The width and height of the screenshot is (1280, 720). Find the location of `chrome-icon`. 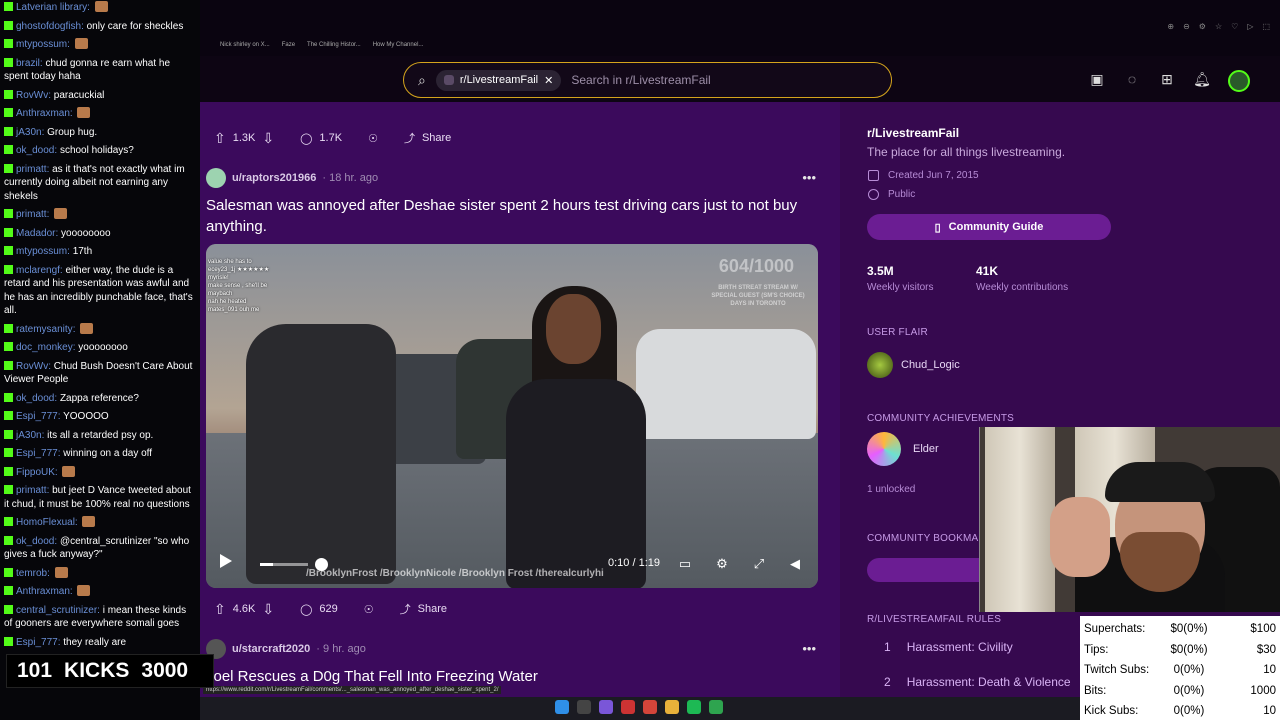

chrome-icon is located at coordinates (650, 707).